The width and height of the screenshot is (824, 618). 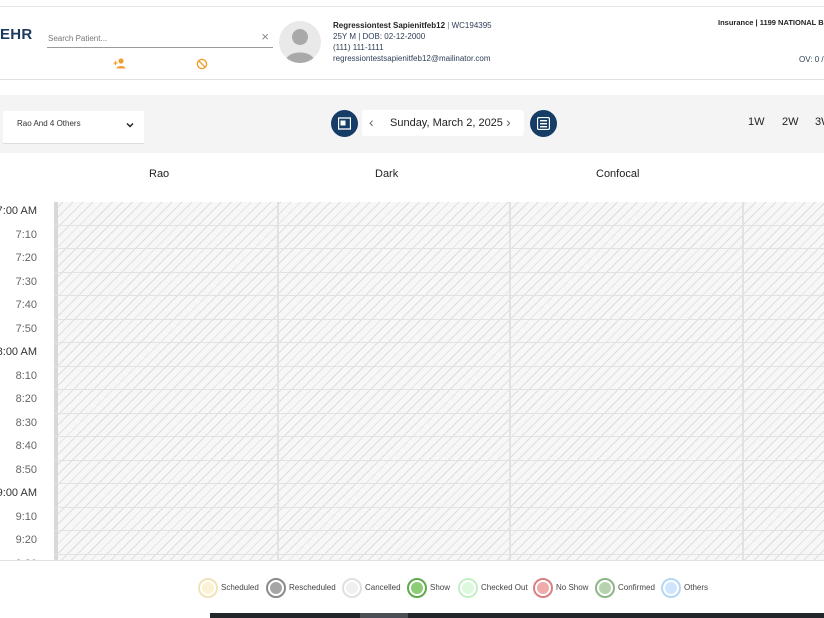 I want to click on time-label: 9:00 AM, so click(x=18, y=493).